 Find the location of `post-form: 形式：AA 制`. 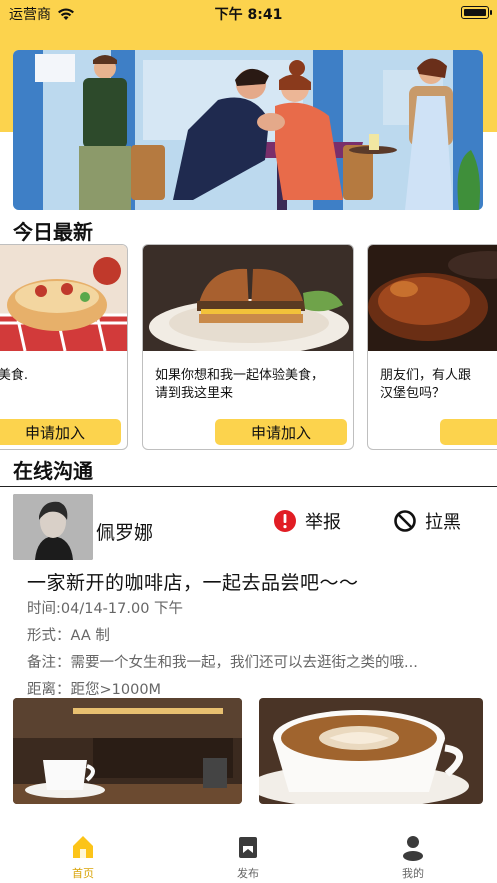

post-form: 形式：AA 制 is located at coordinates (68, 636).